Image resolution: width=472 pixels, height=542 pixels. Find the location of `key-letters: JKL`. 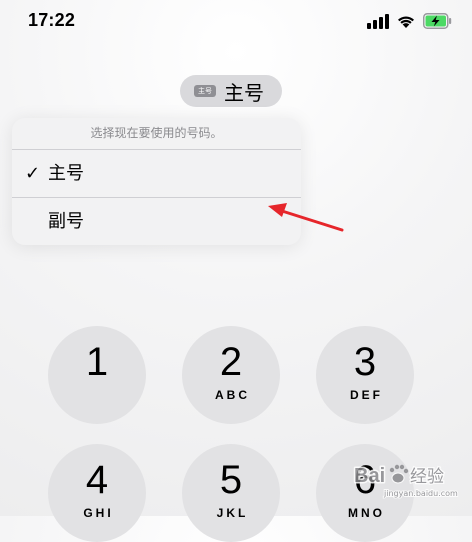

key-letters: JKL is located at coordinates (232, 513).